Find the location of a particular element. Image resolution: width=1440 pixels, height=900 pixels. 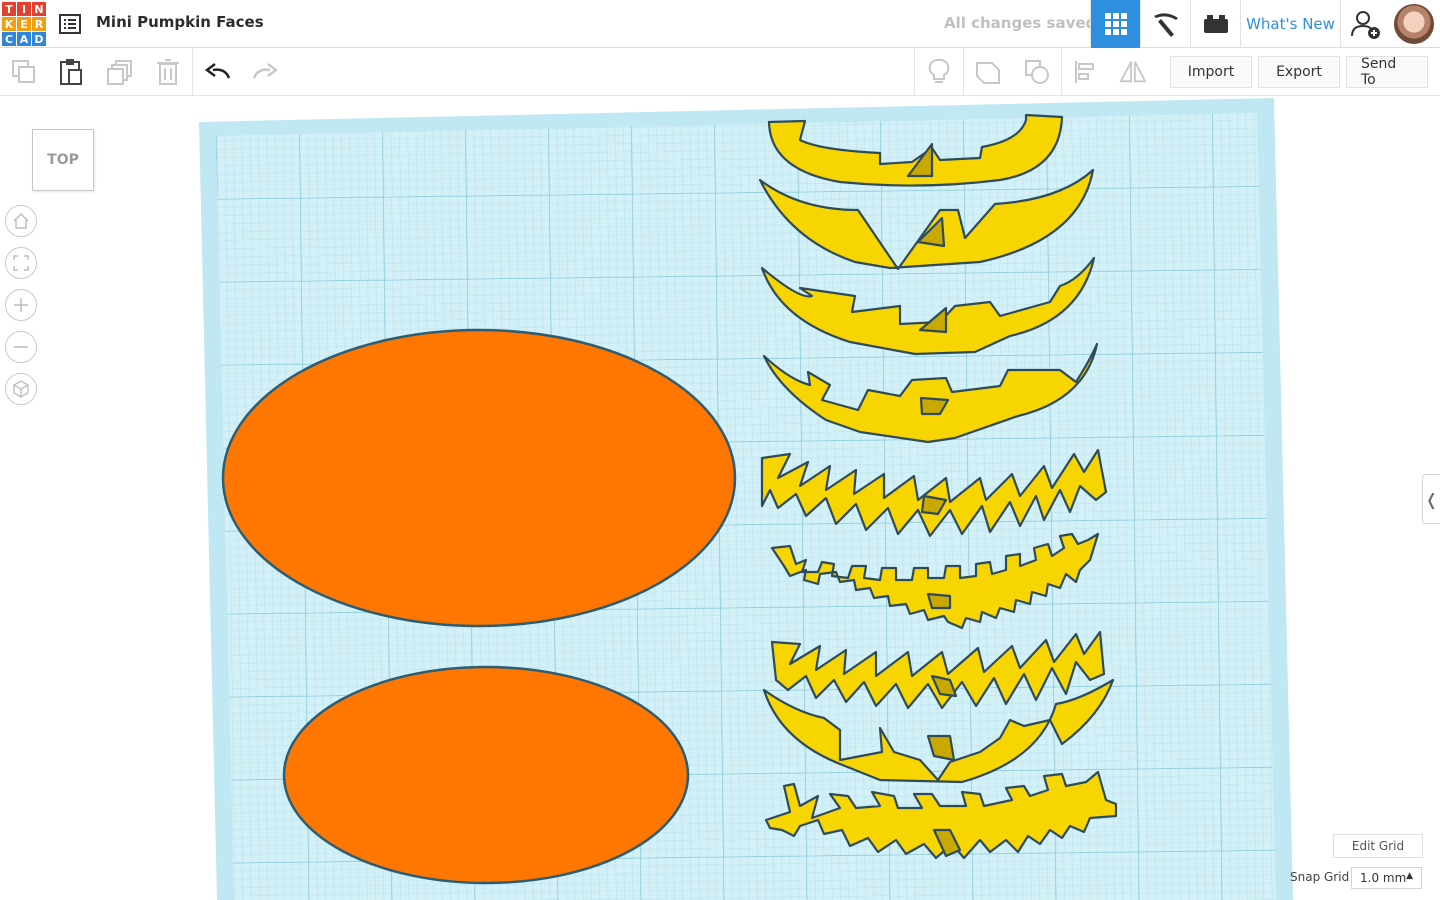

fit-icon is located at coordinates (21, 263).